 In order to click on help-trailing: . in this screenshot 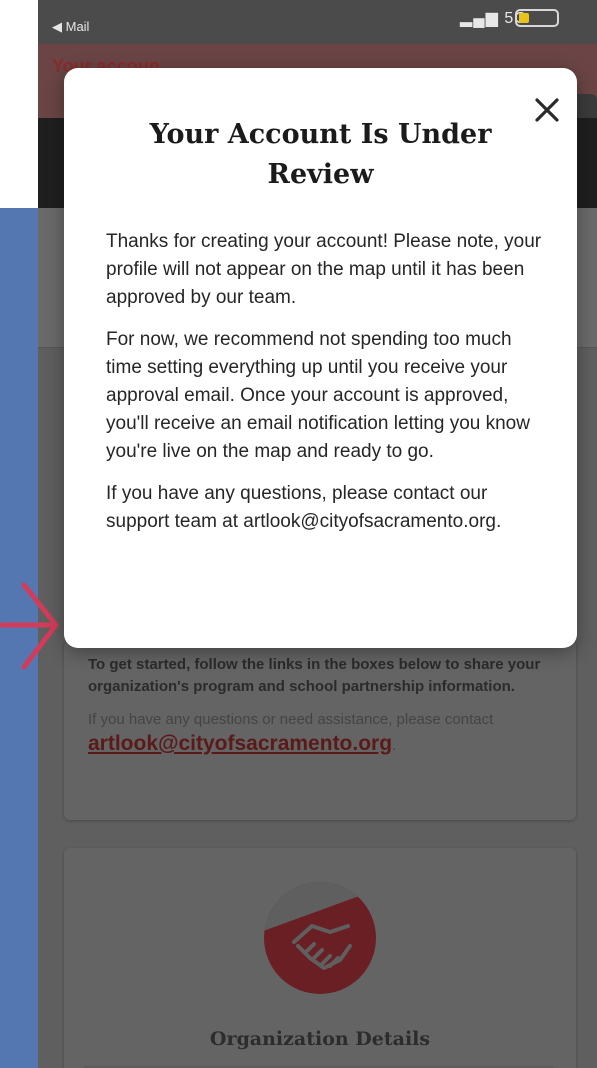, I will do `click(394, 745)`.